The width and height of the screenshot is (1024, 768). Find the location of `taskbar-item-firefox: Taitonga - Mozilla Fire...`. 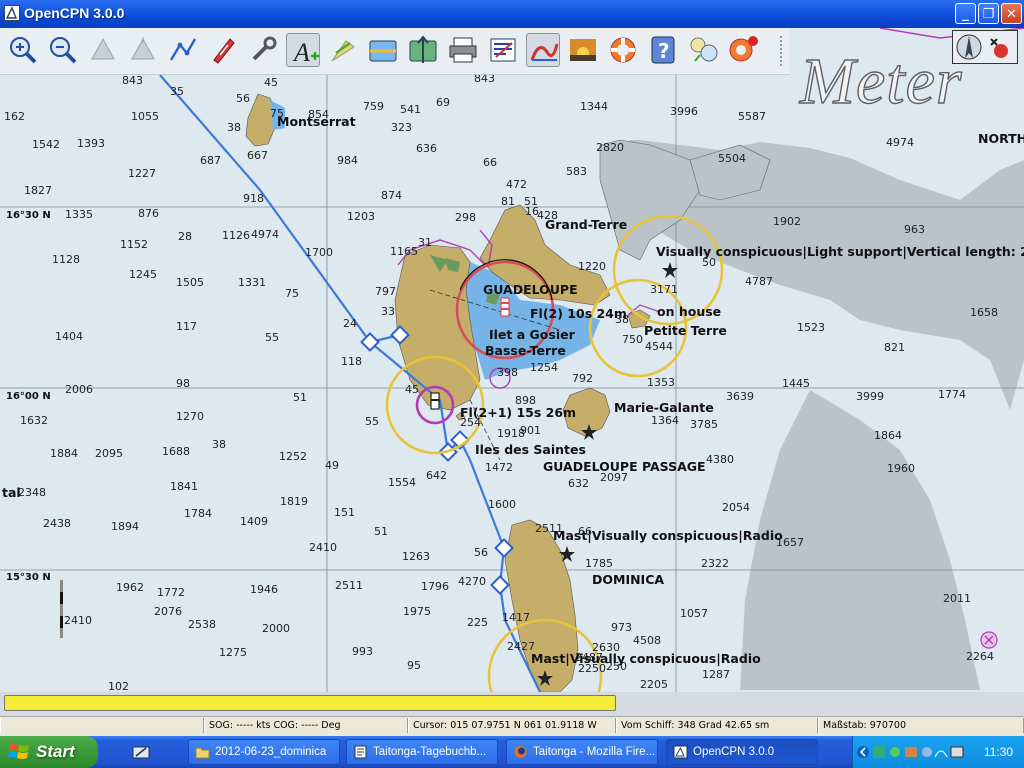

taskbar-item-firefox: Taitonga - Mozilla Fire... is located at coordinates (582, 752).